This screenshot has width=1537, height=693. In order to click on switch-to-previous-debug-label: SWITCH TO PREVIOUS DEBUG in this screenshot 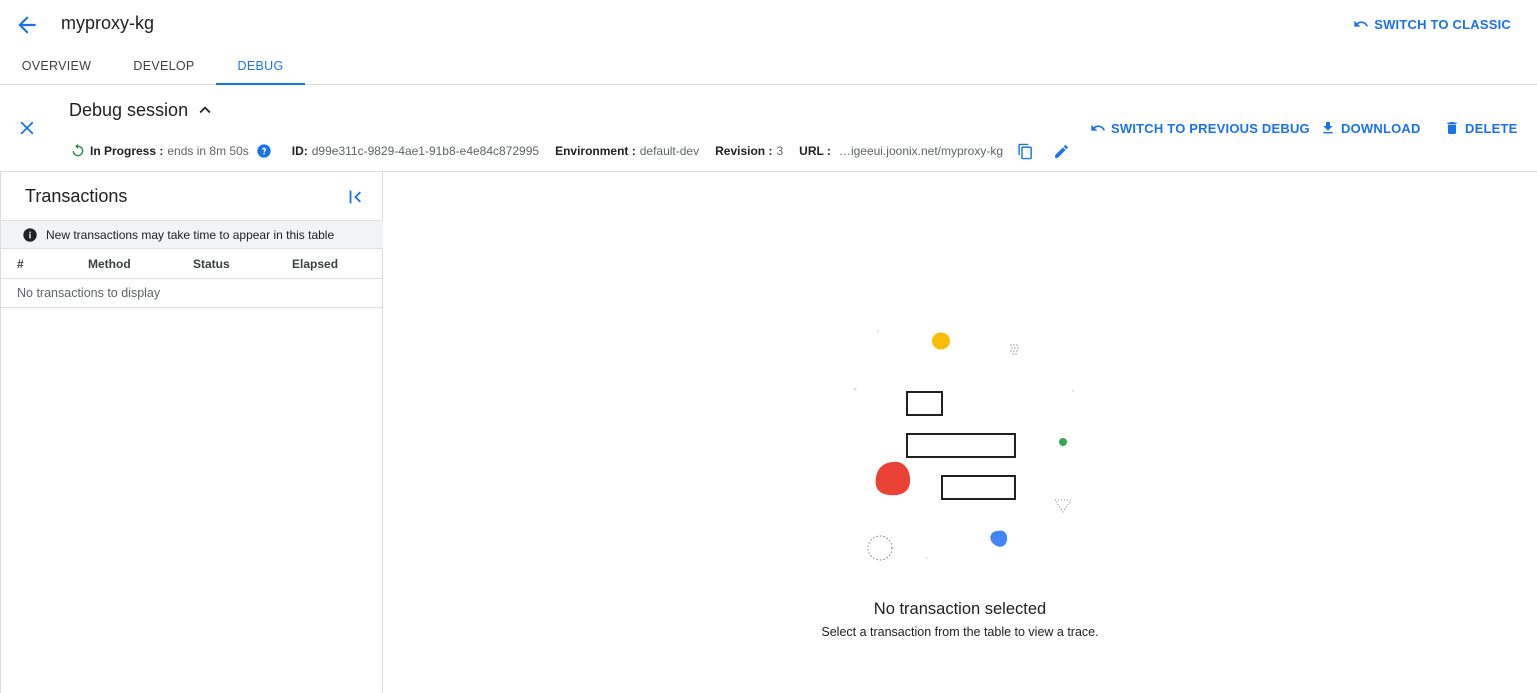, I will do `click(1210, 128)`.